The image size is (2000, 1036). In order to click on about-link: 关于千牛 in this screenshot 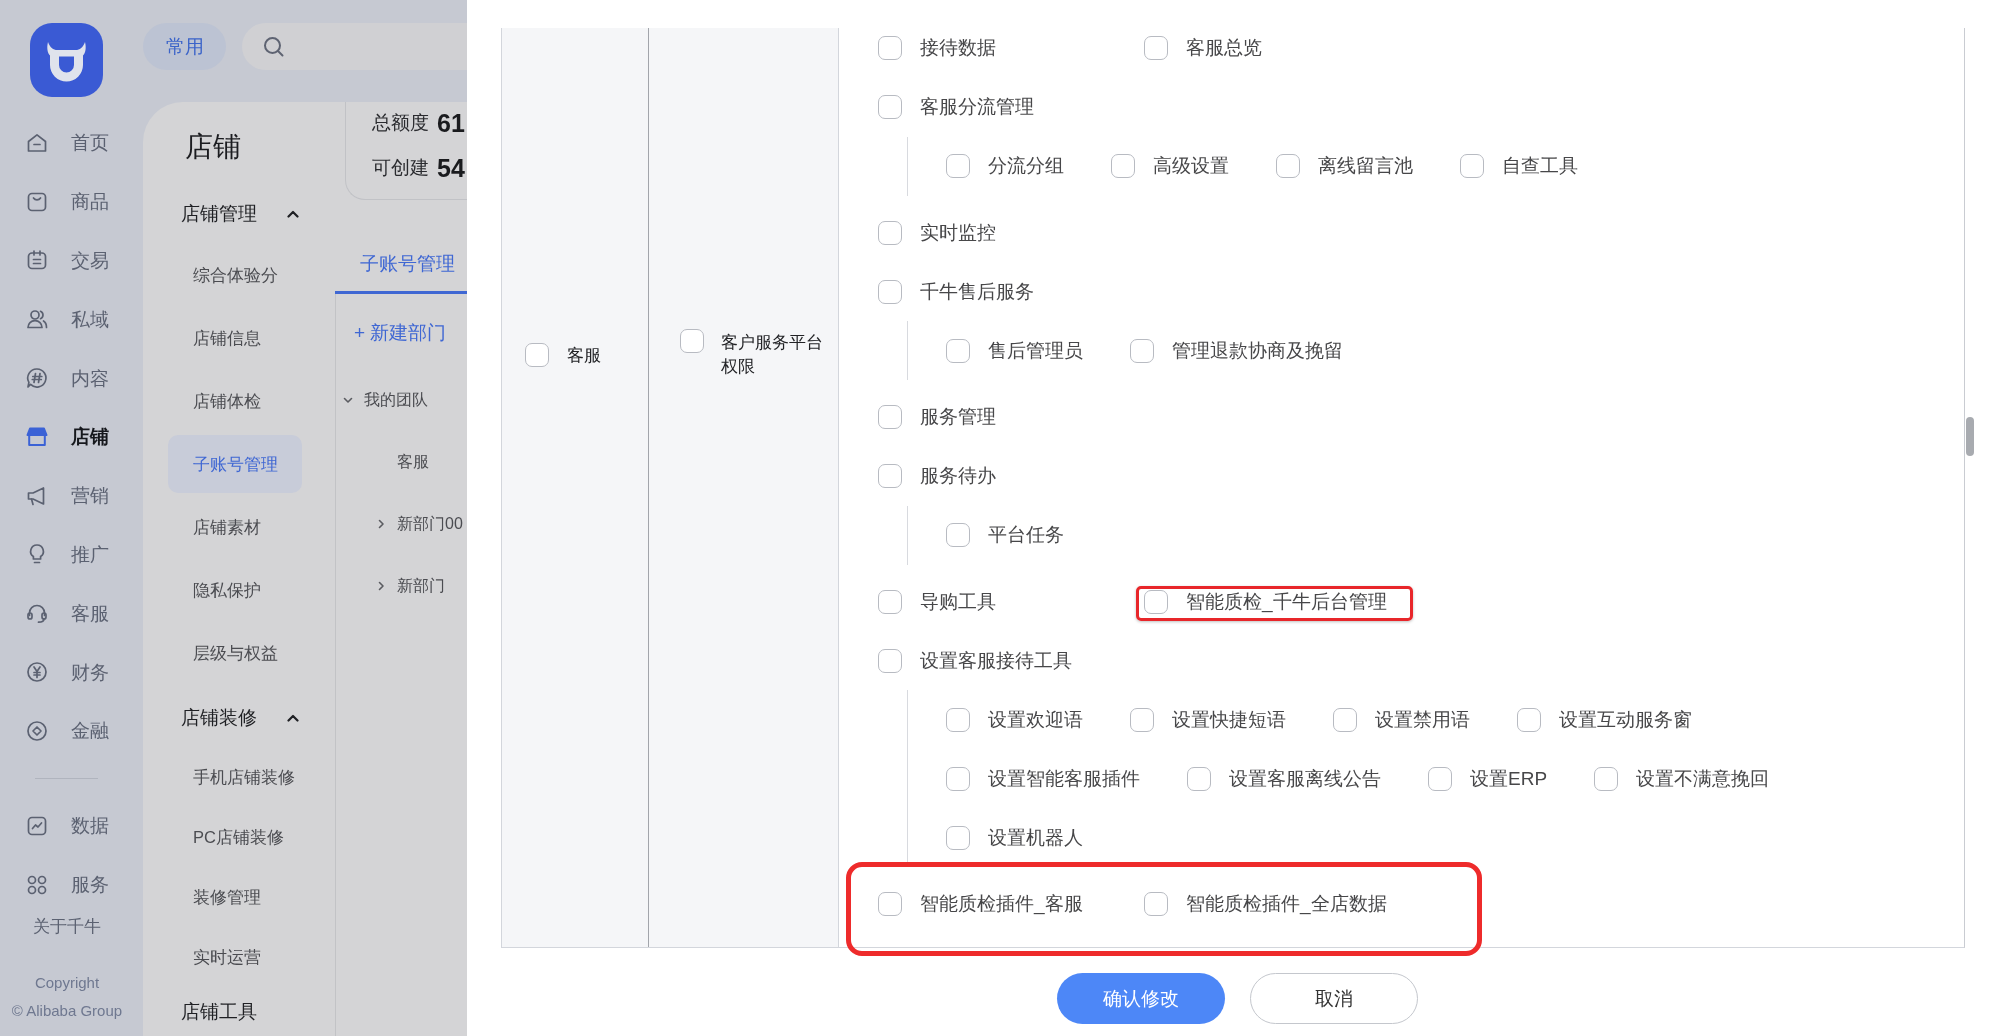, I will do `click(67, 926)`.